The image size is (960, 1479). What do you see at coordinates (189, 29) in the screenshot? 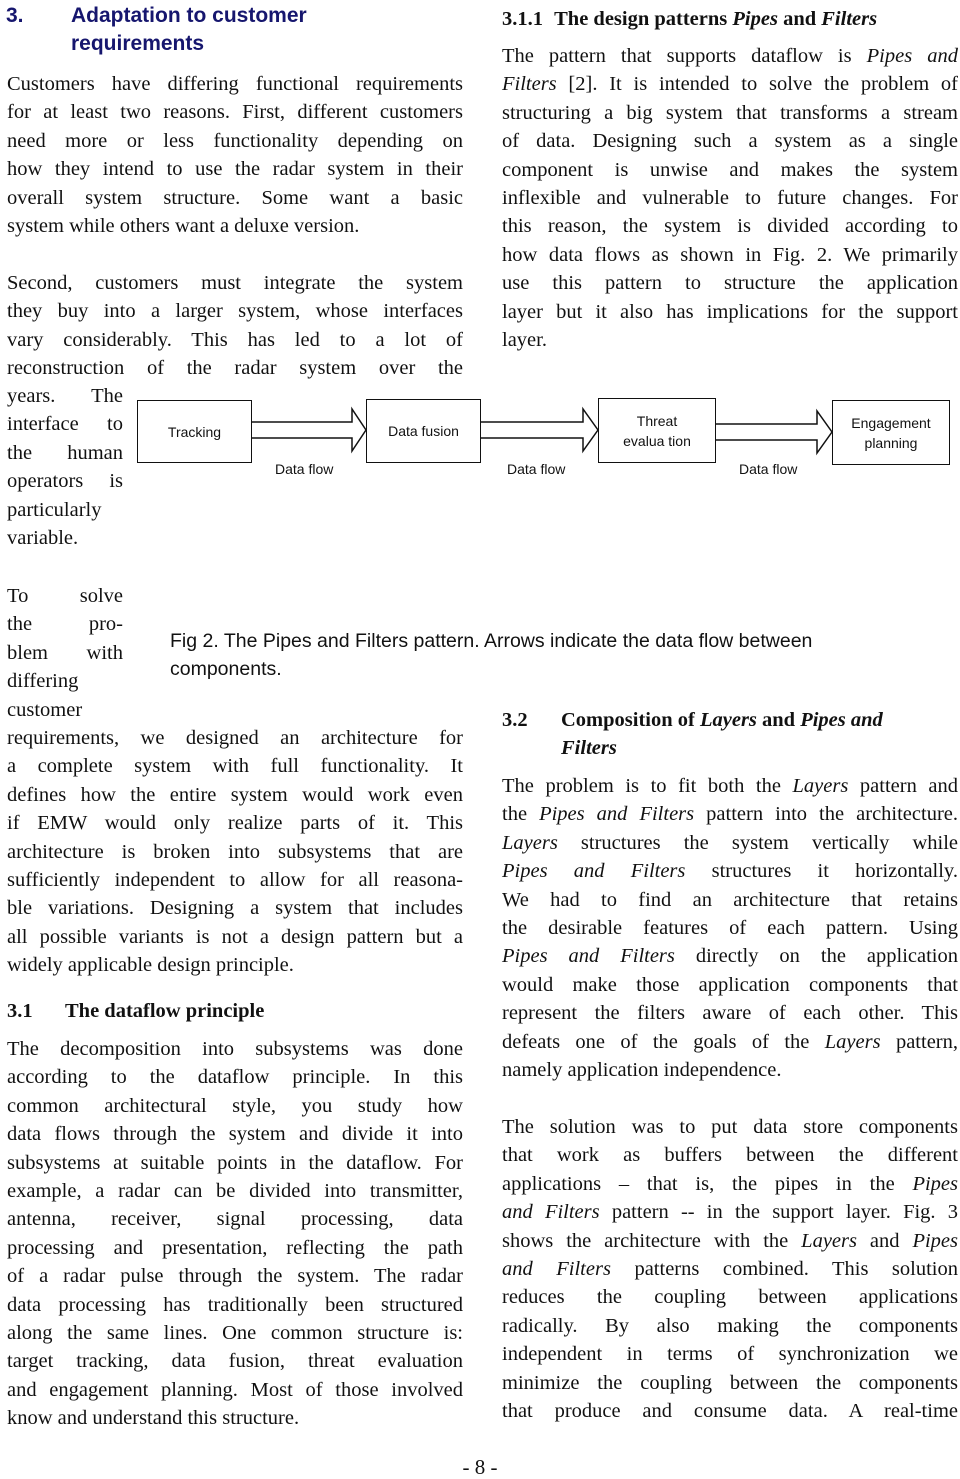
I see `section-title: Adaptation to customer requirements` at bounding box center [189, 29].